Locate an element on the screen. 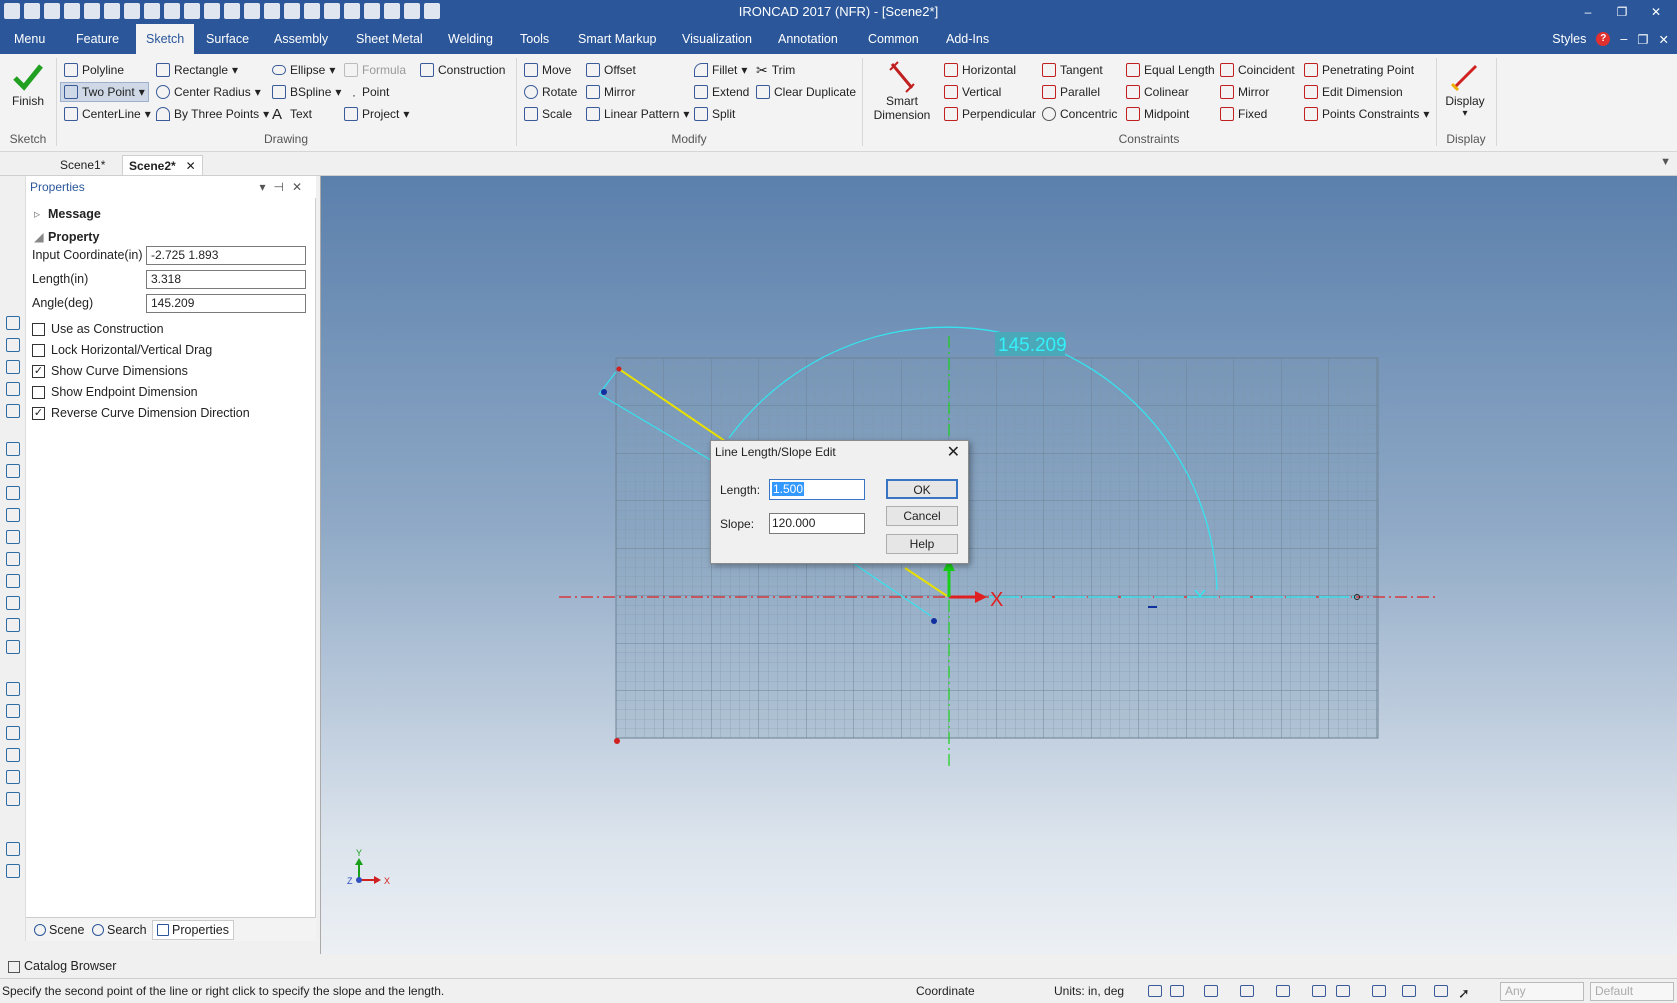 This screenshot has height=1003, width=1677. use-as-construction-row: Use as Construction is located at coordinates (98, 329).